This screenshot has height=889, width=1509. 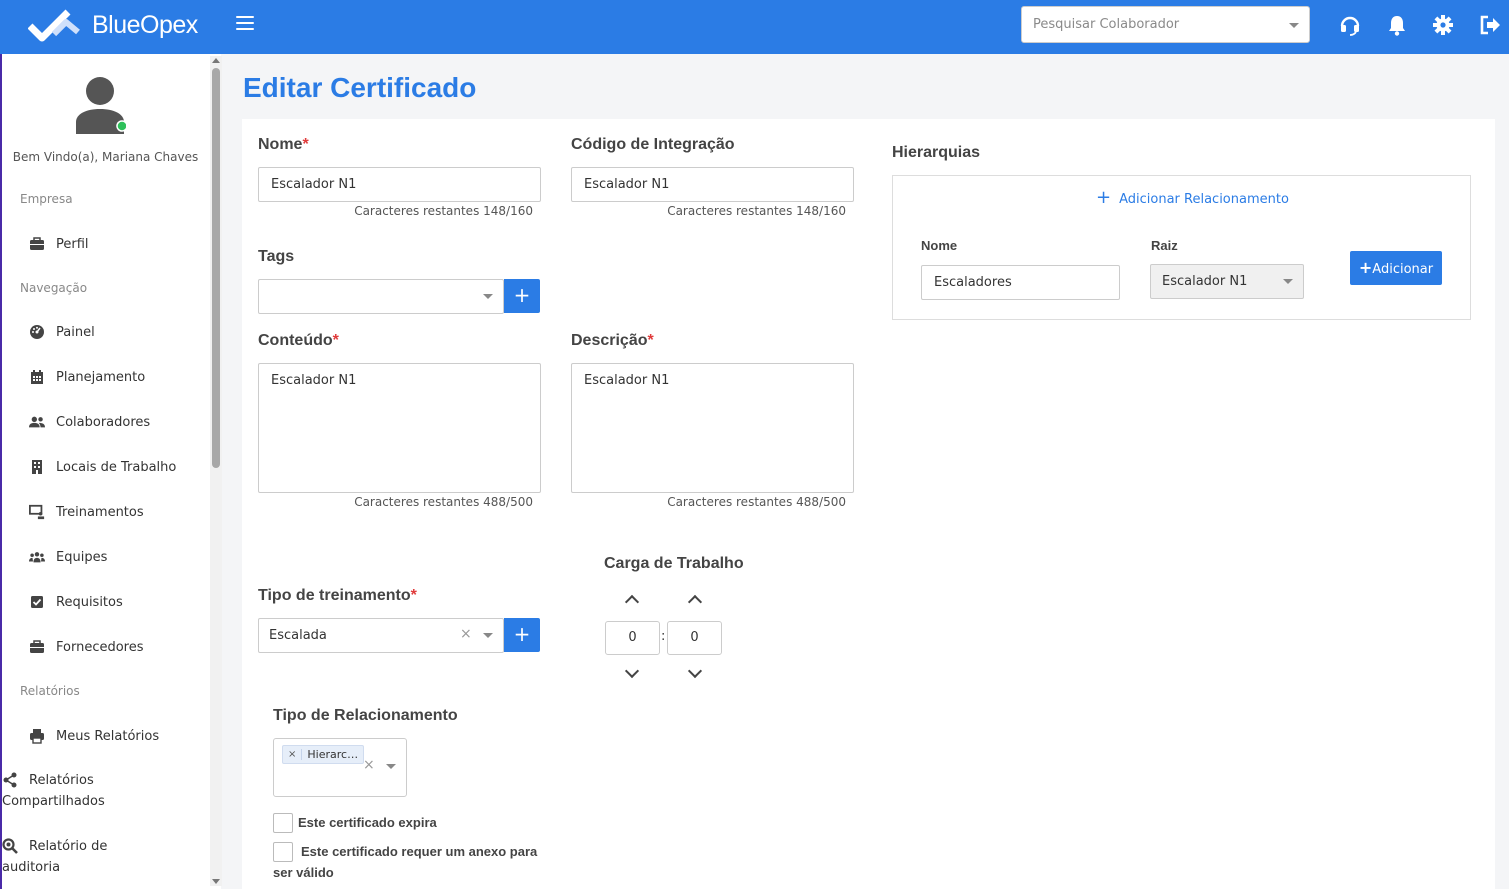 What do you see at coordinates (283, 823) in the screenshot?
I see `expira-checkbox` at bounding box center [283, 823].